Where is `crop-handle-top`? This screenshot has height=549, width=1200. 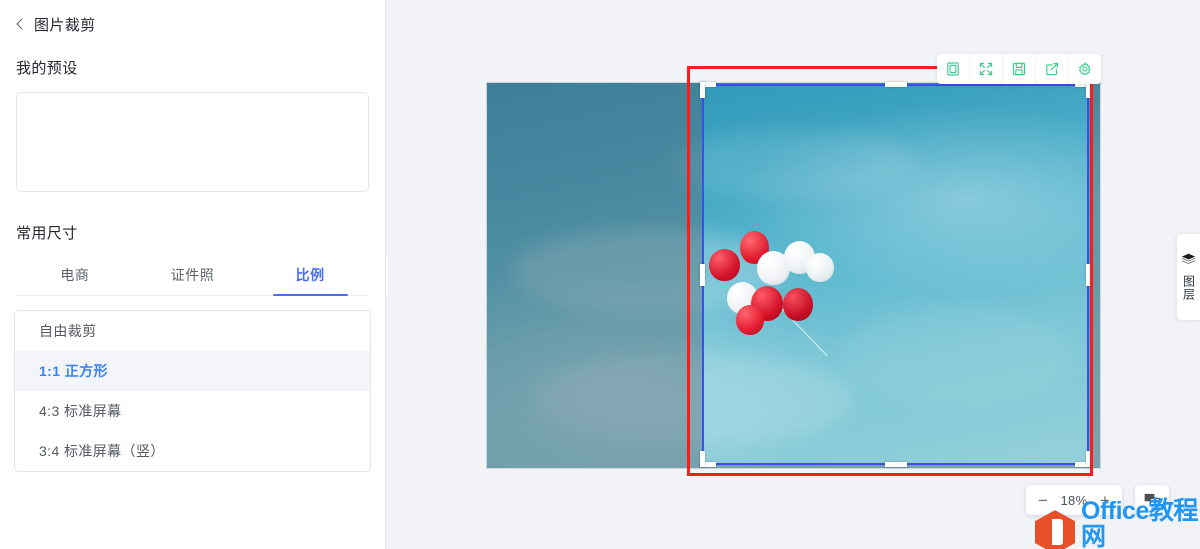
crop-handle-top is located at coordinates (895, 84).